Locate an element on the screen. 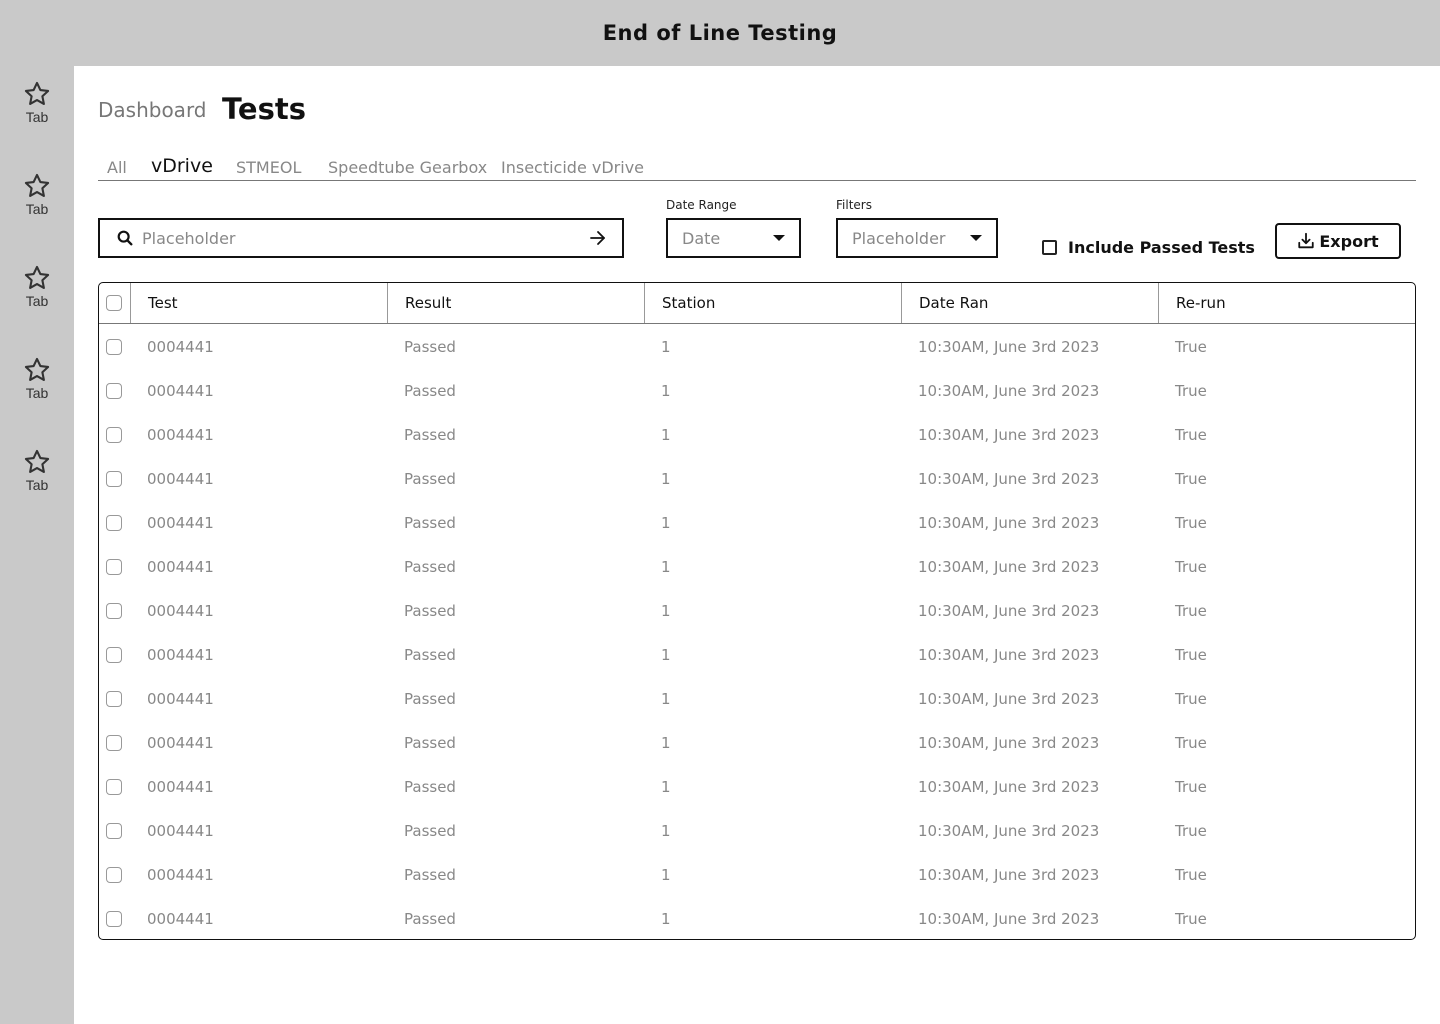 This screenshot has height=1024, width=1440. include-passed-tests-checkbox: Include Passed Tests is located at coordinates (1148, 247).